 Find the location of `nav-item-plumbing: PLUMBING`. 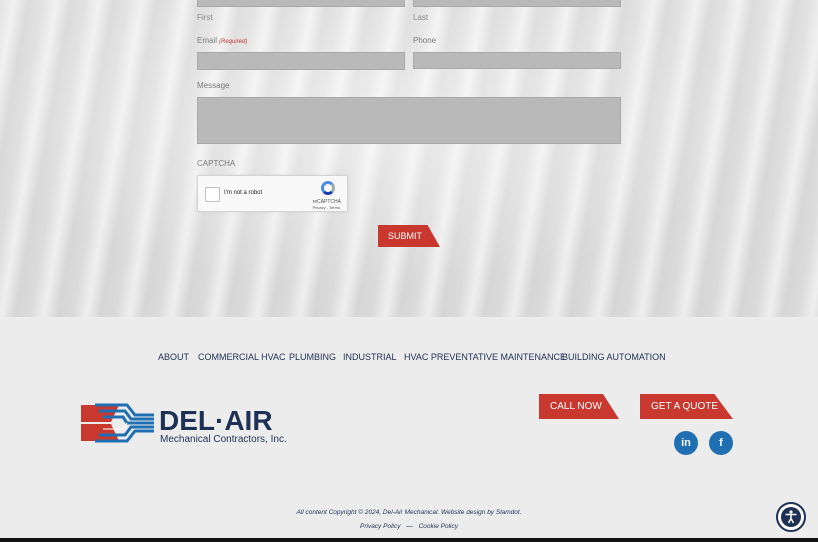

nav-item-plumbing: PLUMBING is located at coordinates (312, 357).